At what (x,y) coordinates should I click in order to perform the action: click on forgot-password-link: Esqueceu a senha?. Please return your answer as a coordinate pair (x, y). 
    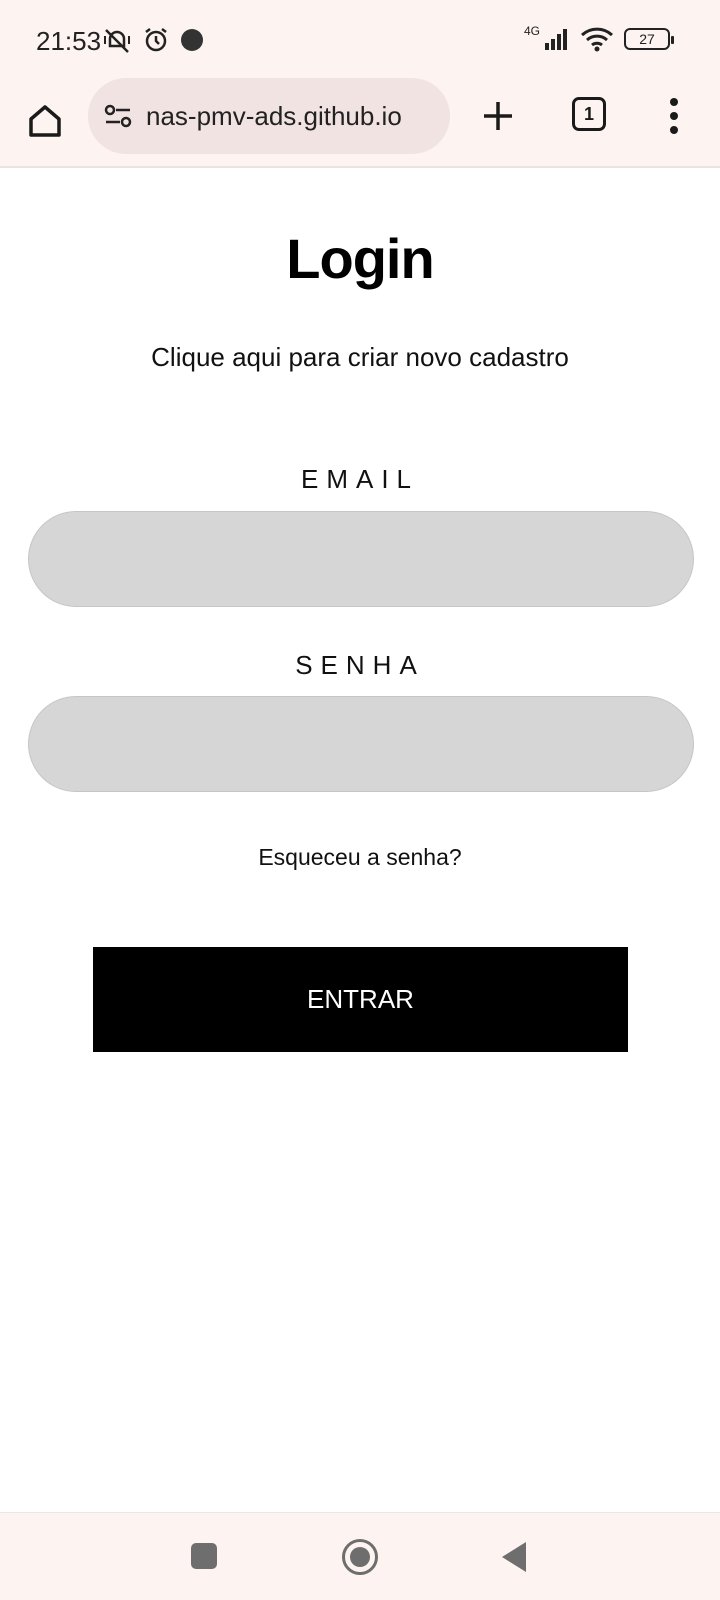
    Looking at the image, I should click on (360, 857).